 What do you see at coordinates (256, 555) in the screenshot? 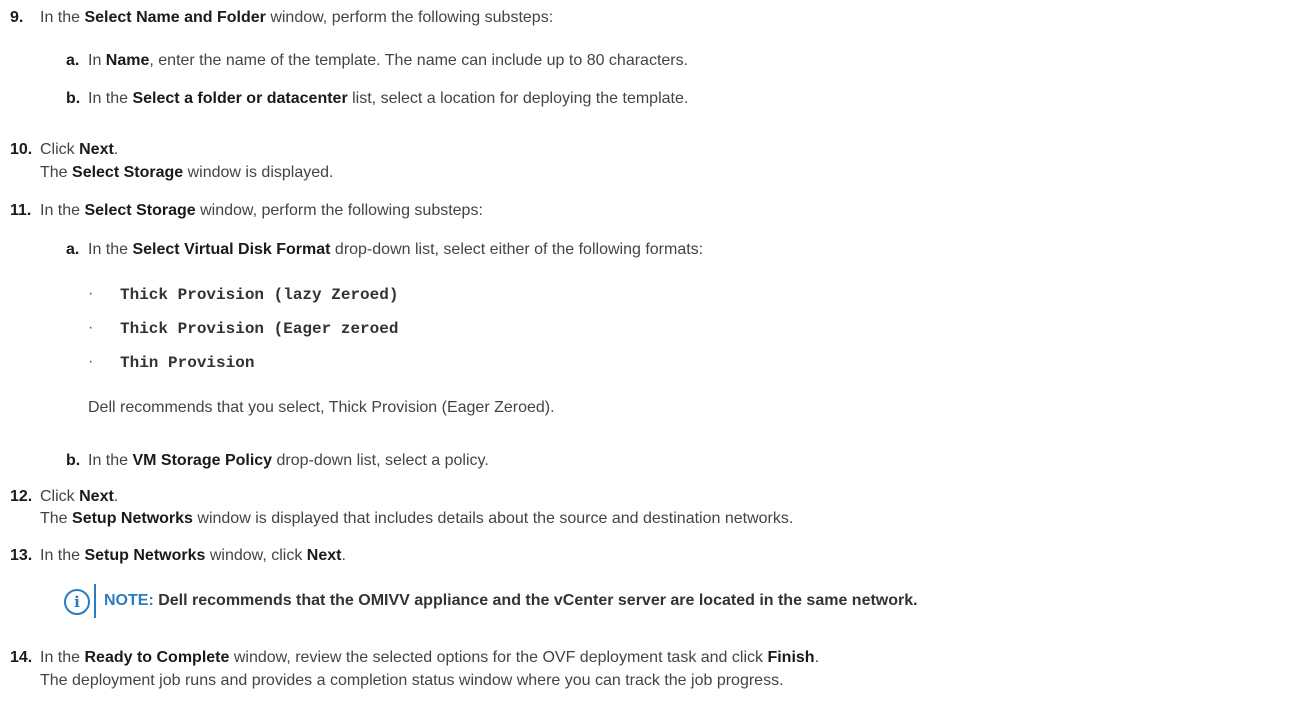
I see `text-run: window, click` at bounding box center [256, 555].